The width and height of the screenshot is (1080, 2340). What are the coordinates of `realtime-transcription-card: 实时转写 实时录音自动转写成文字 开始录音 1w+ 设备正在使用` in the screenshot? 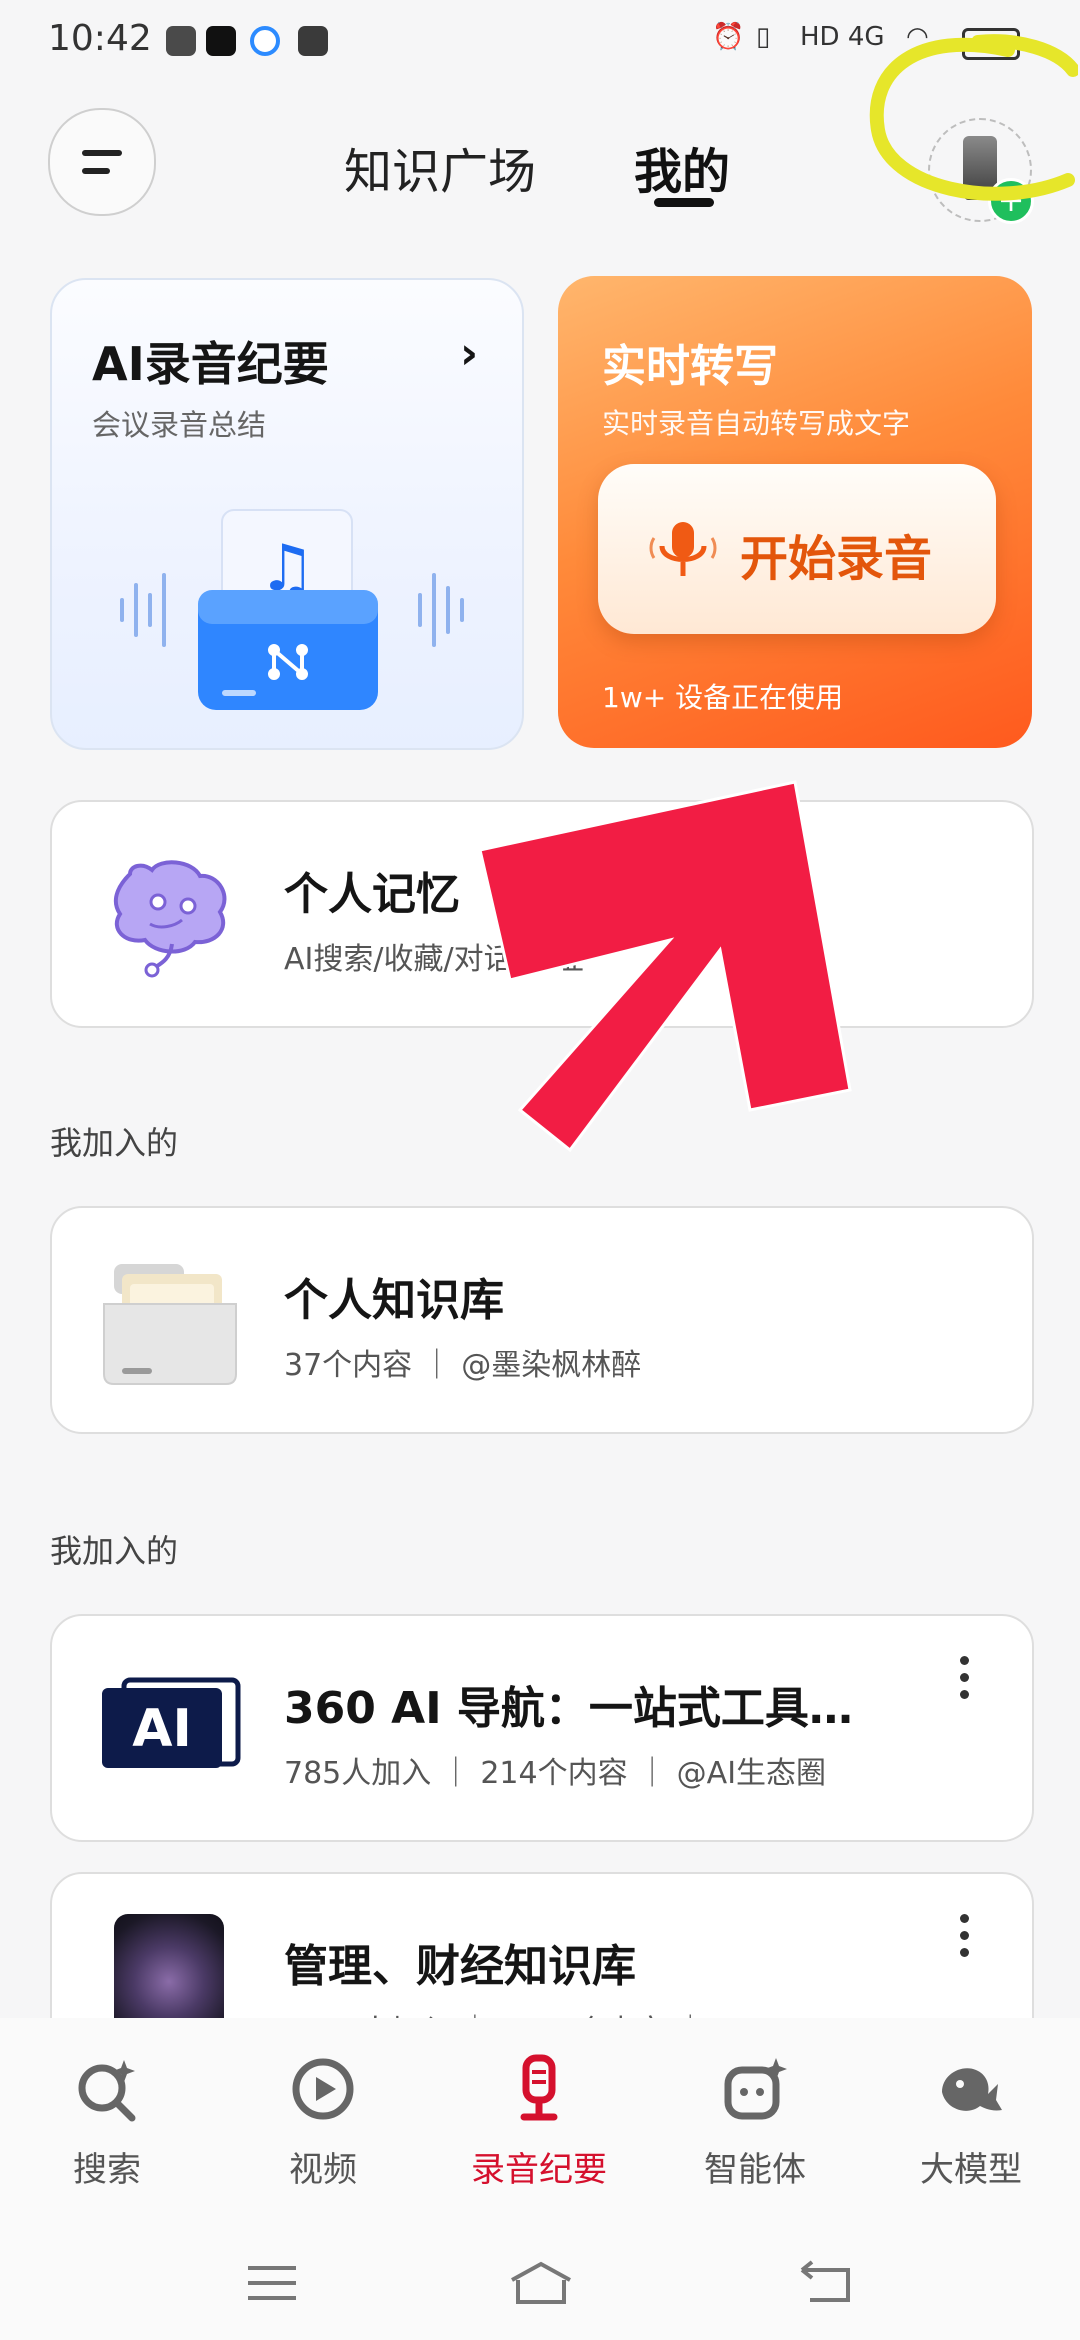 It's located at (795, 512).